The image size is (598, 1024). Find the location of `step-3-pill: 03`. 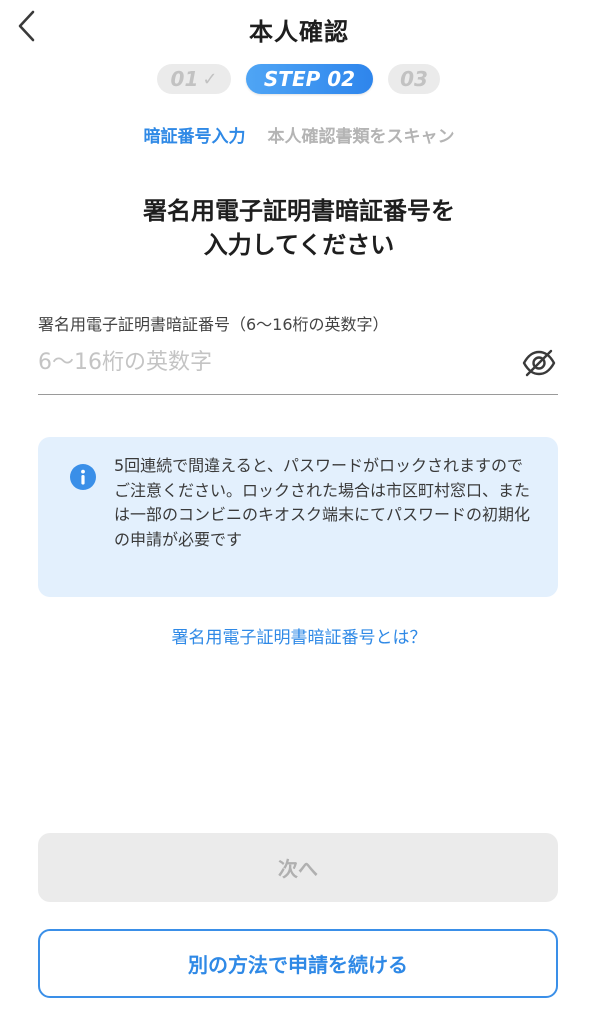

step-3-pill: 03 is located at coordinates (414, 79).